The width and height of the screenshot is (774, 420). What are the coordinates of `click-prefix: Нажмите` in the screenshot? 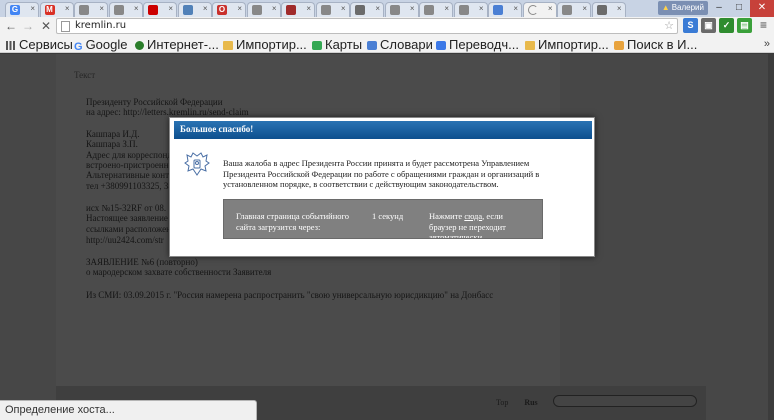 It's located at (446, 216).